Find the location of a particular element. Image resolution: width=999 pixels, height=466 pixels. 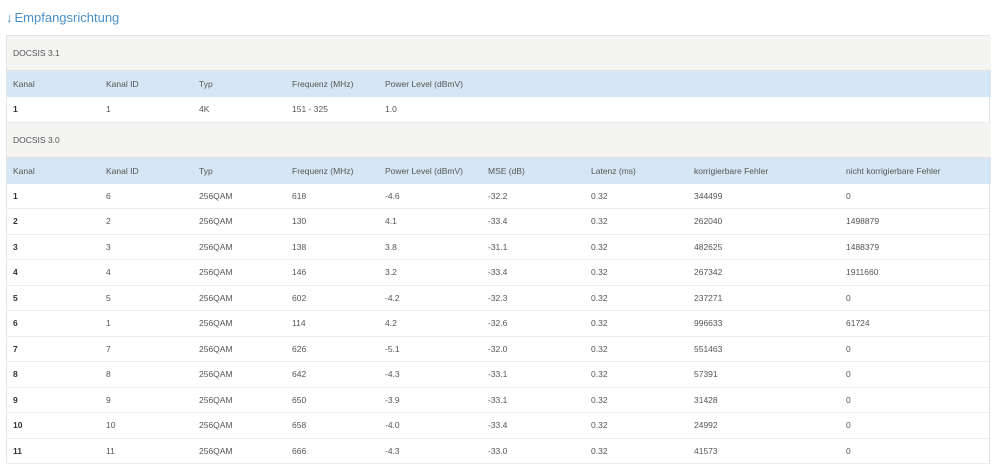

column-header: Typ is located at coordinates (239, 83).